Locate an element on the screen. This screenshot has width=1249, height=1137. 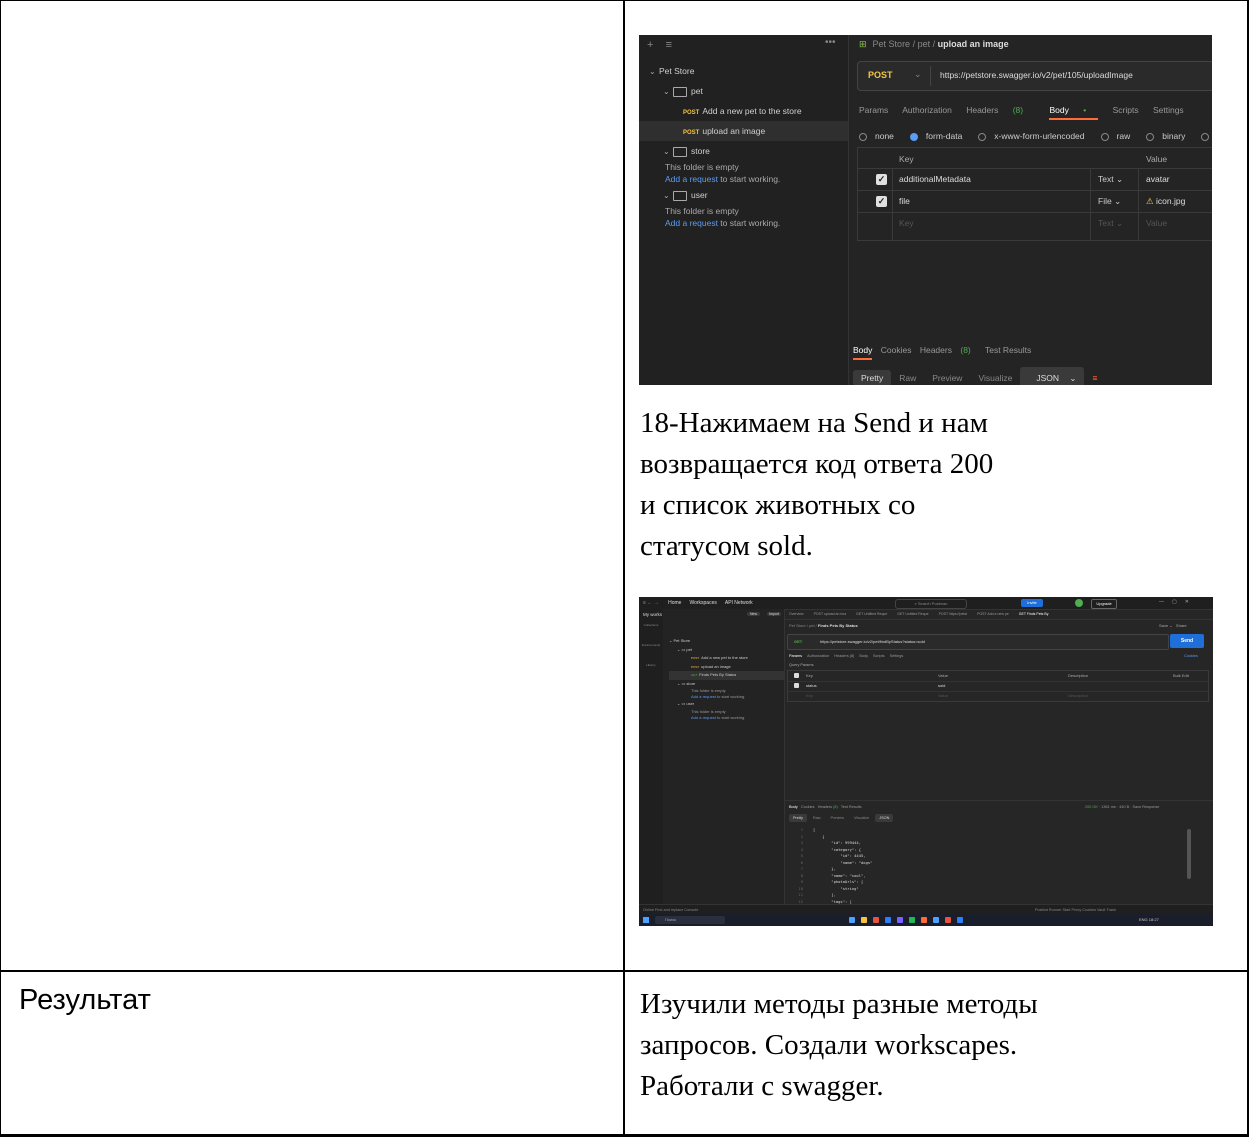
status-left: Online Find and replace Console is located at coordinates (670, 910).